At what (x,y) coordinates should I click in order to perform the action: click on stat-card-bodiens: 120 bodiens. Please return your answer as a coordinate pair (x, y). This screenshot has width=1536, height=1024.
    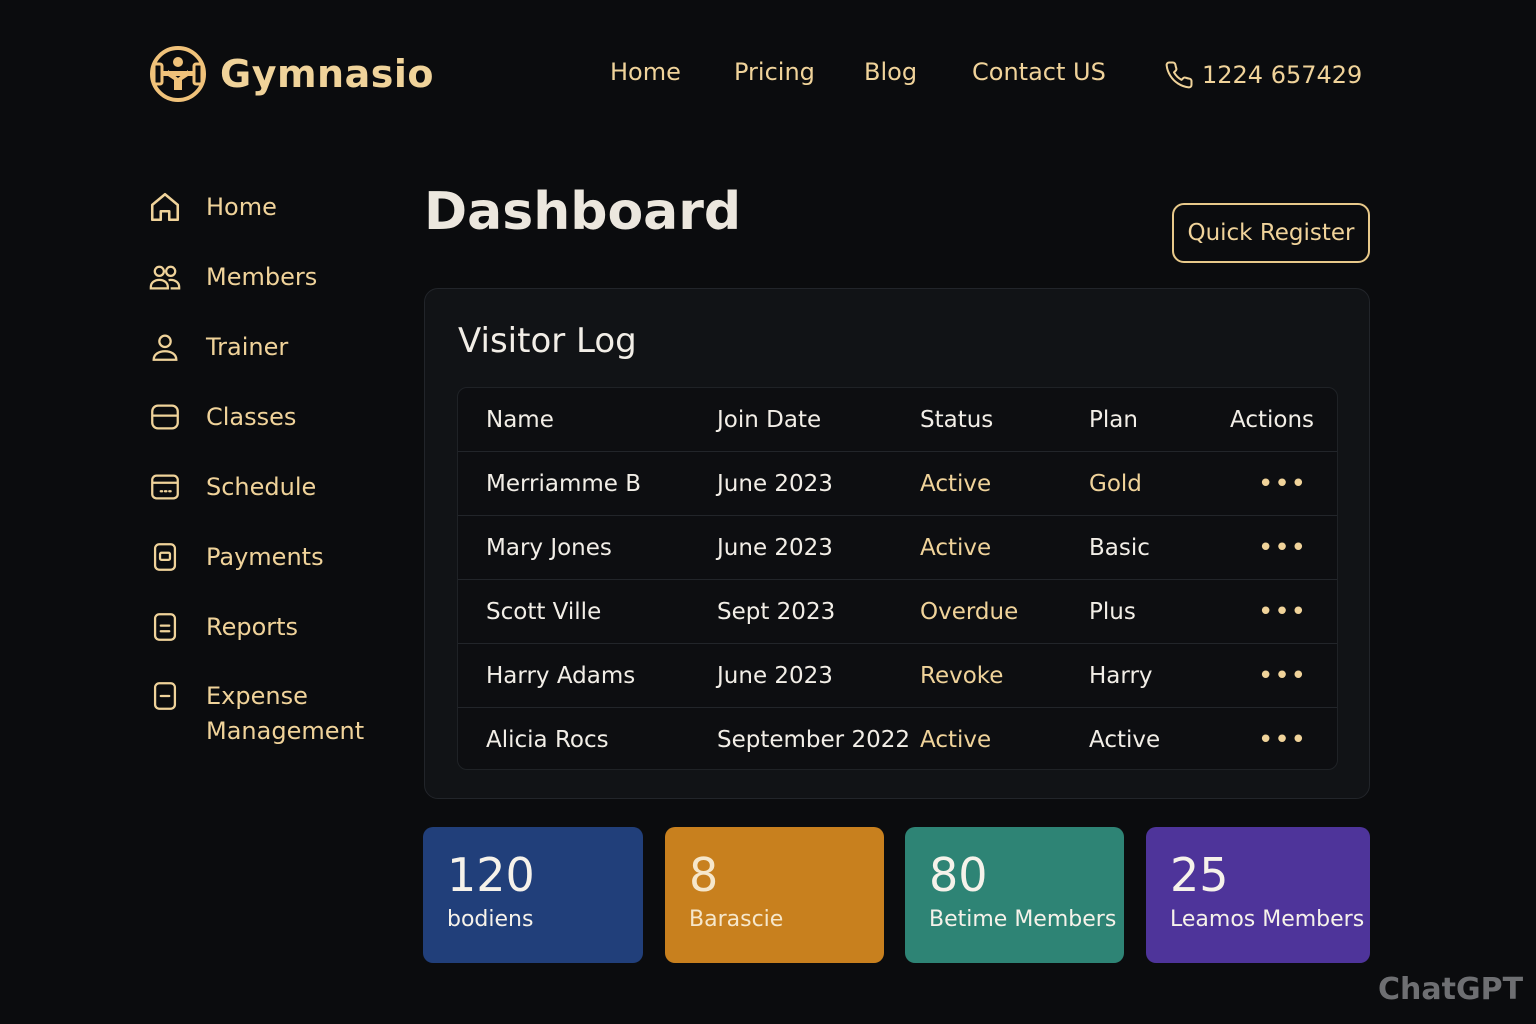
    Looking at the image, I should click on (533, 895).